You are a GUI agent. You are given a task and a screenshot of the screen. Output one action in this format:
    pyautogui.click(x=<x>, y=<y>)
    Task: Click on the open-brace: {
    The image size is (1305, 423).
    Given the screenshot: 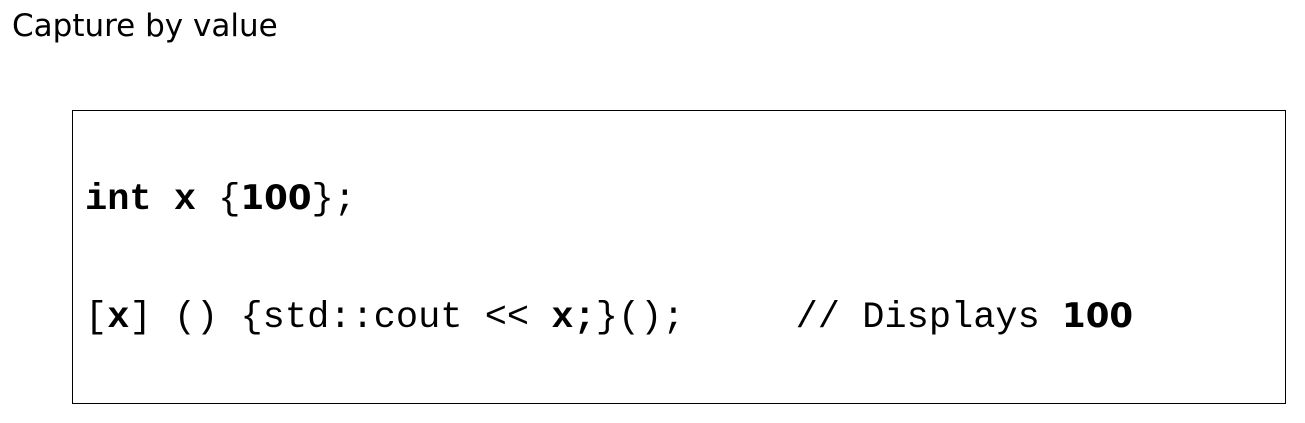 What is the action you would take?
    pyautogui.click(x=229, y=200)
    